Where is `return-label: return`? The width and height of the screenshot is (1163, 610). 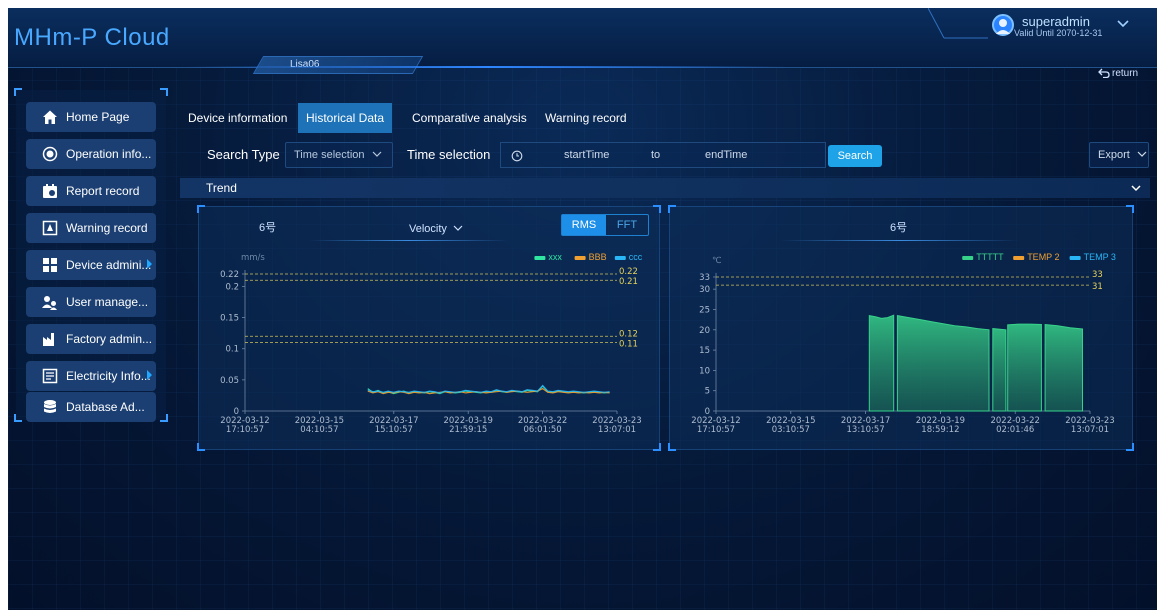
return-label: return is located at coordinates (1125, 73).